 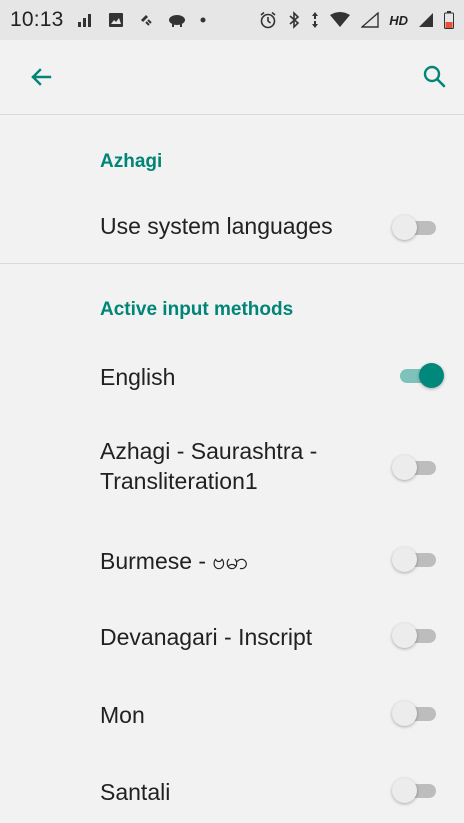 I want to click on input-method-row-burmese: Burmese - ဗမာ, so click(x=232, y=560).